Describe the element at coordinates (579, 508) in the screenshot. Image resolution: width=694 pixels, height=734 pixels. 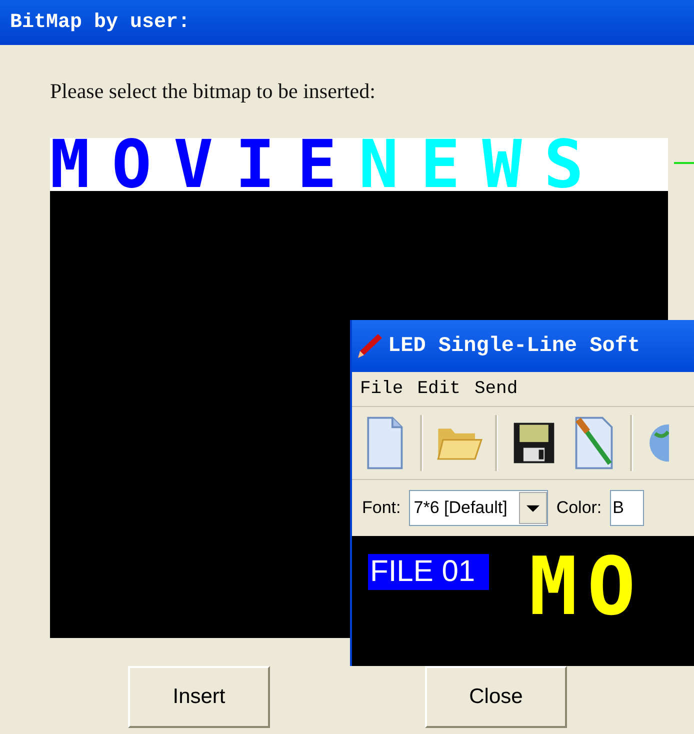
I see `color-label: Color:` at that location.